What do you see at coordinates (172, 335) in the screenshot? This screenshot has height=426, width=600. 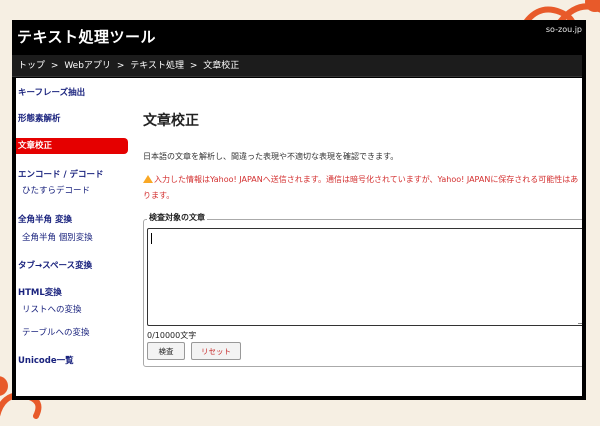 I see `character-counter: 0/10000文字` at bounding box center [172, 335].